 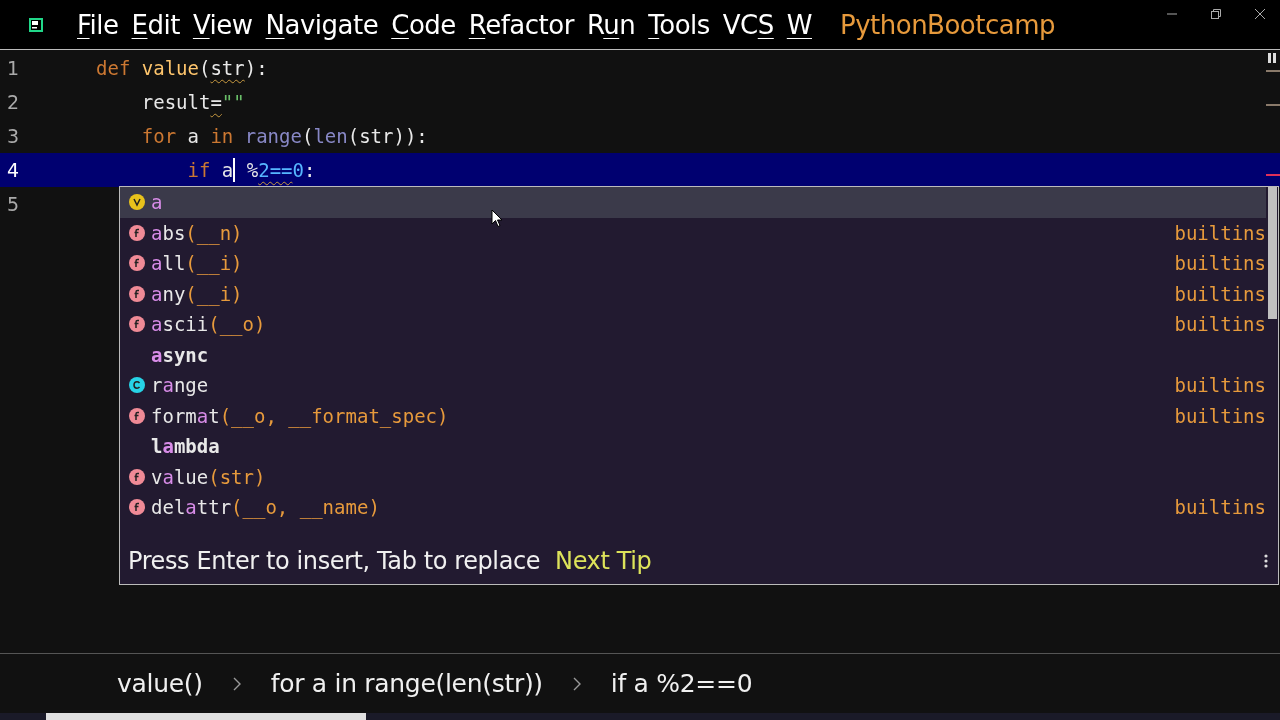 I want to click on menu-item: VCS, so click(x=748, y=24).